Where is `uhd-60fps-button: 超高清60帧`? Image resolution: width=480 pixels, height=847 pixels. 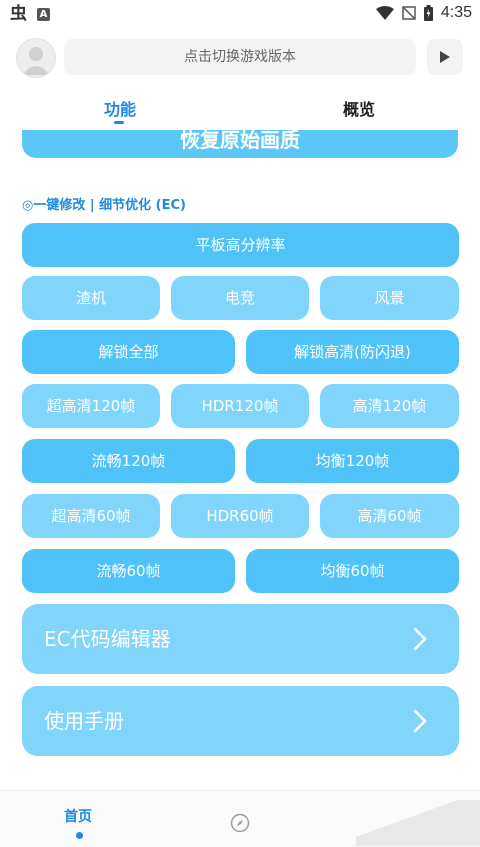
uhd-60fps-button: 超高清60帧 is located at coordinates (91, 516).